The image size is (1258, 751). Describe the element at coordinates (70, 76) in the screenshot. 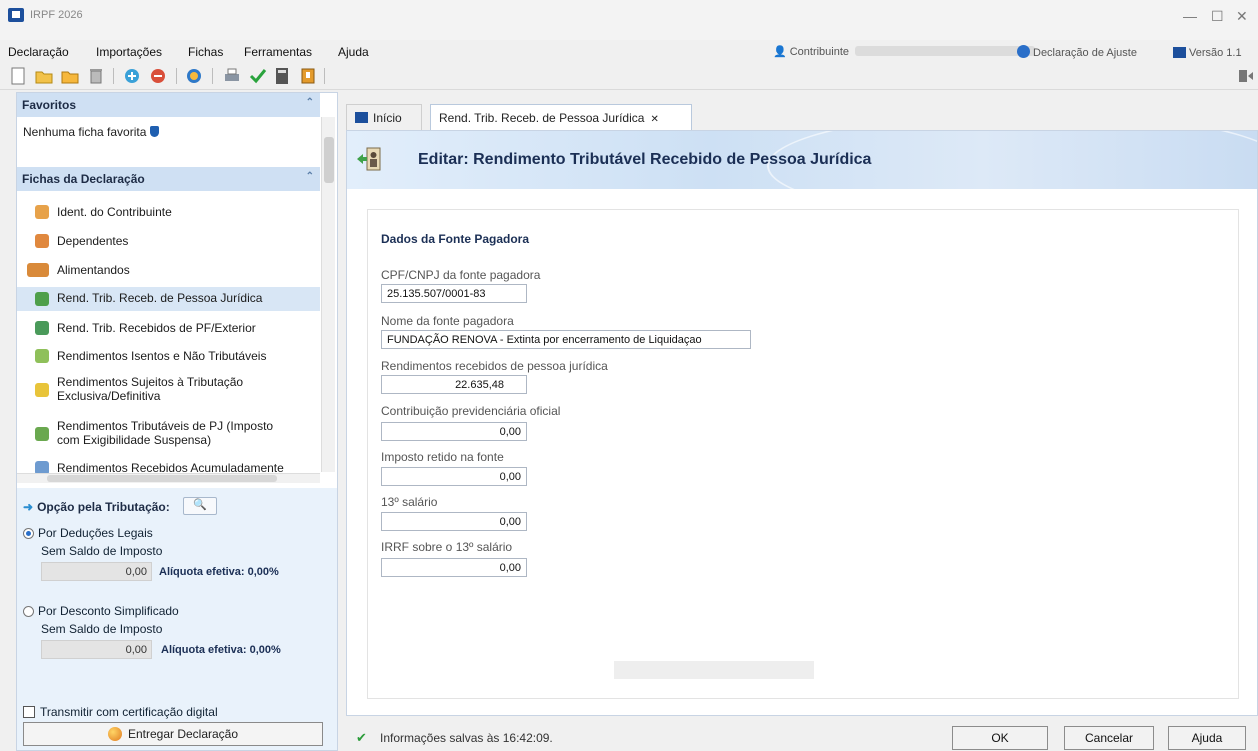

I see `folder-icon` at that location.